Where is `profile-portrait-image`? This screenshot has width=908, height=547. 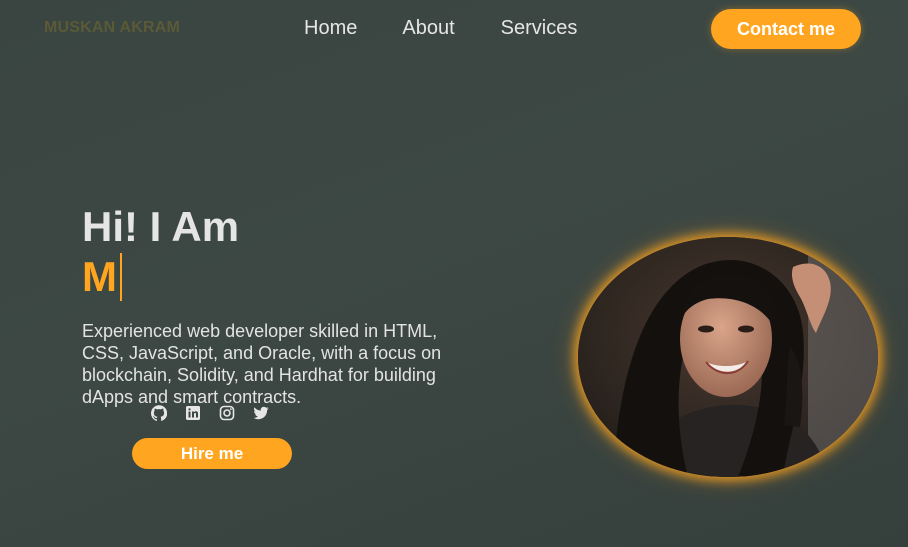 profile-portrait-image is located at coordinates (728, 357).